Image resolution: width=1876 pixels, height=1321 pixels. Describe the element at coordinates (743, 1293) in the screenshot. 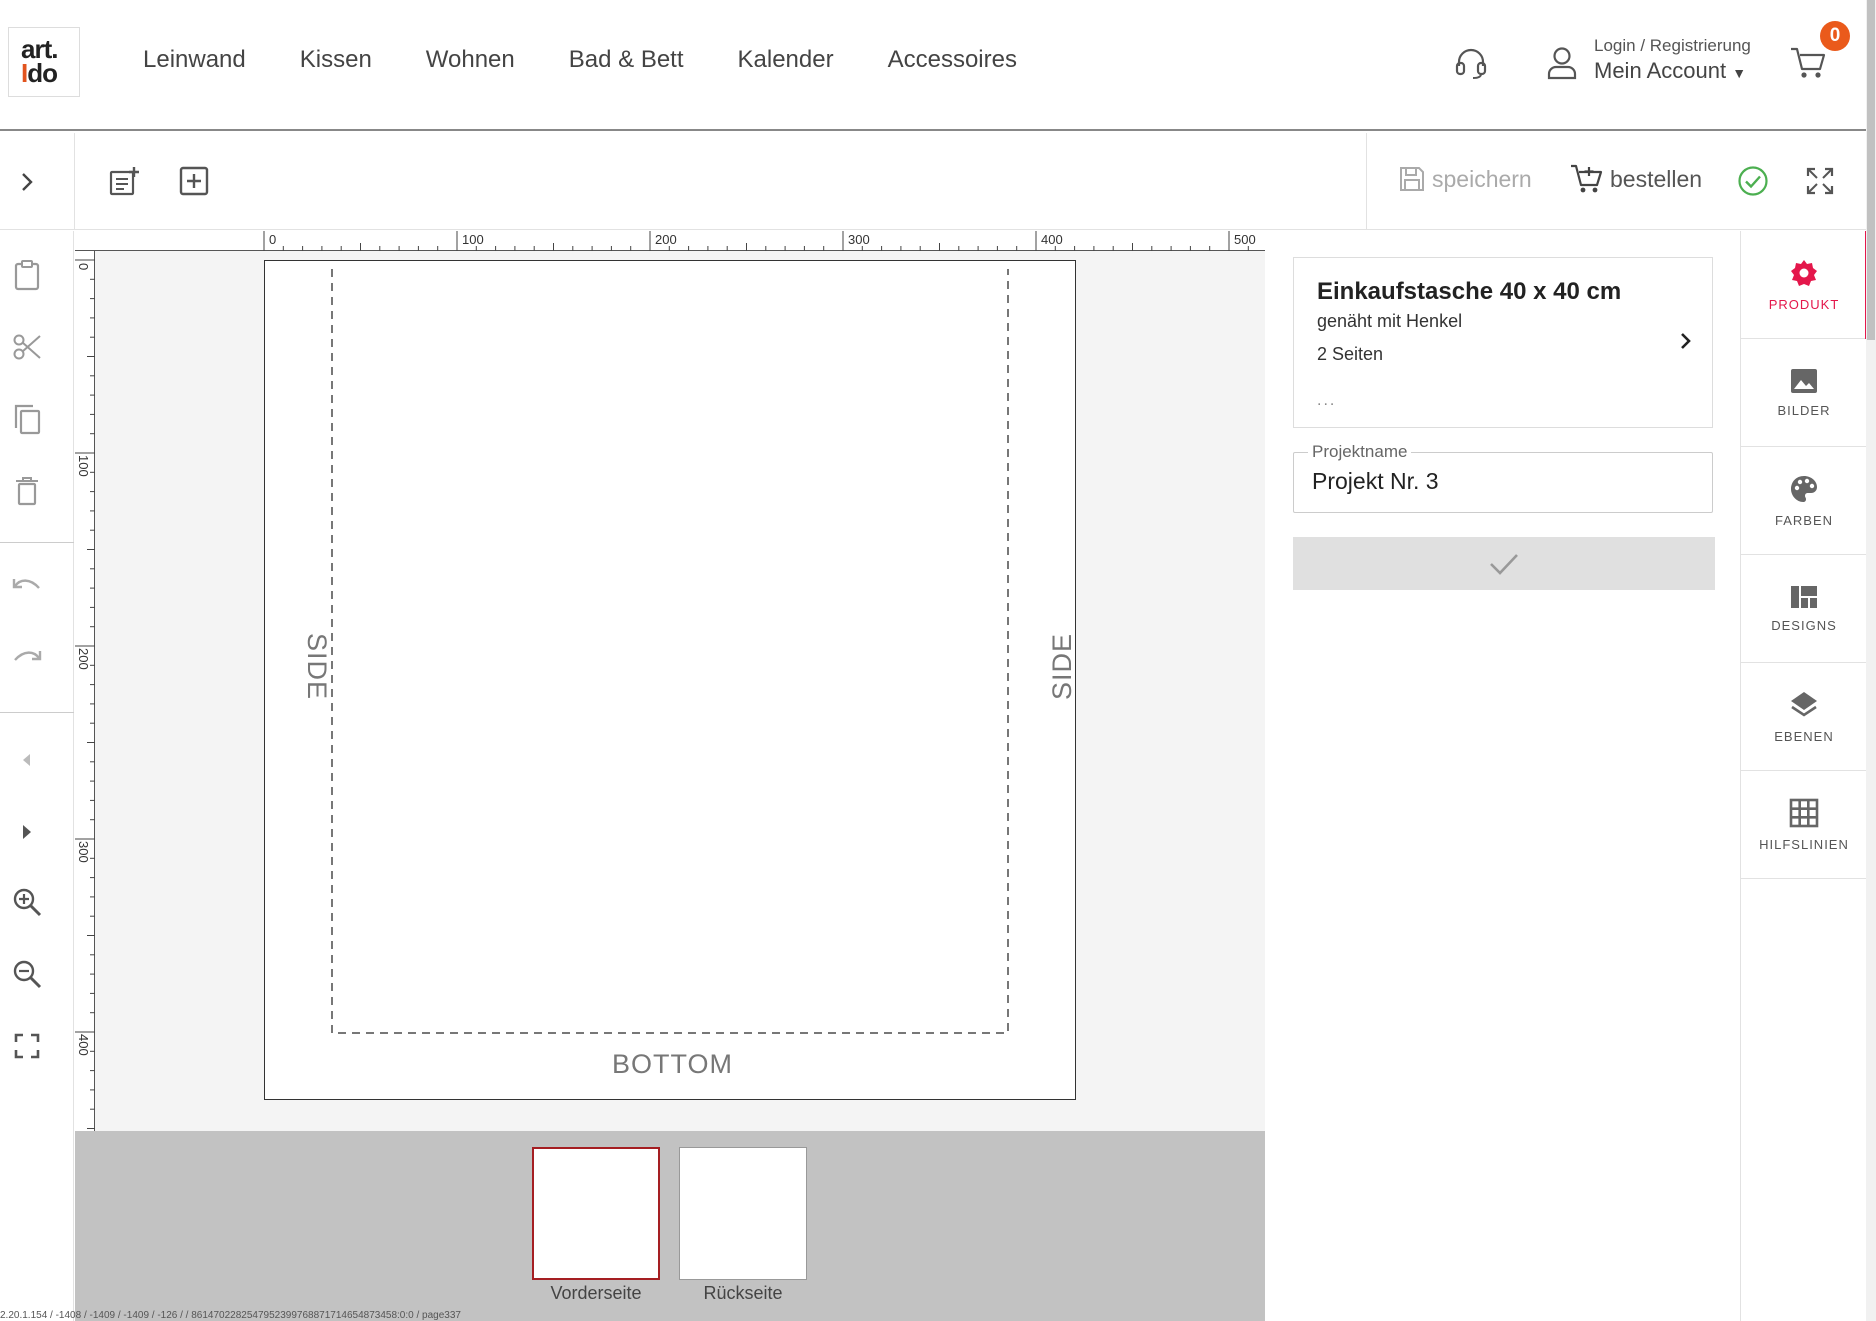

I see `page-thumb-label: Rückseite` at that location.